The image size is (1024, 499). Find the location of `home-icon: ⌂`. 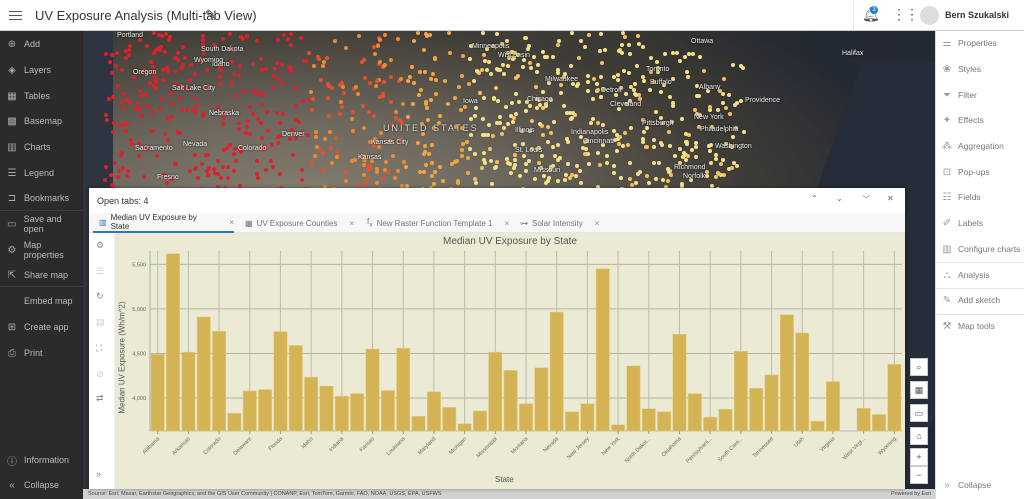

home-icon: ⌂ is located at coordinates (919, 436).